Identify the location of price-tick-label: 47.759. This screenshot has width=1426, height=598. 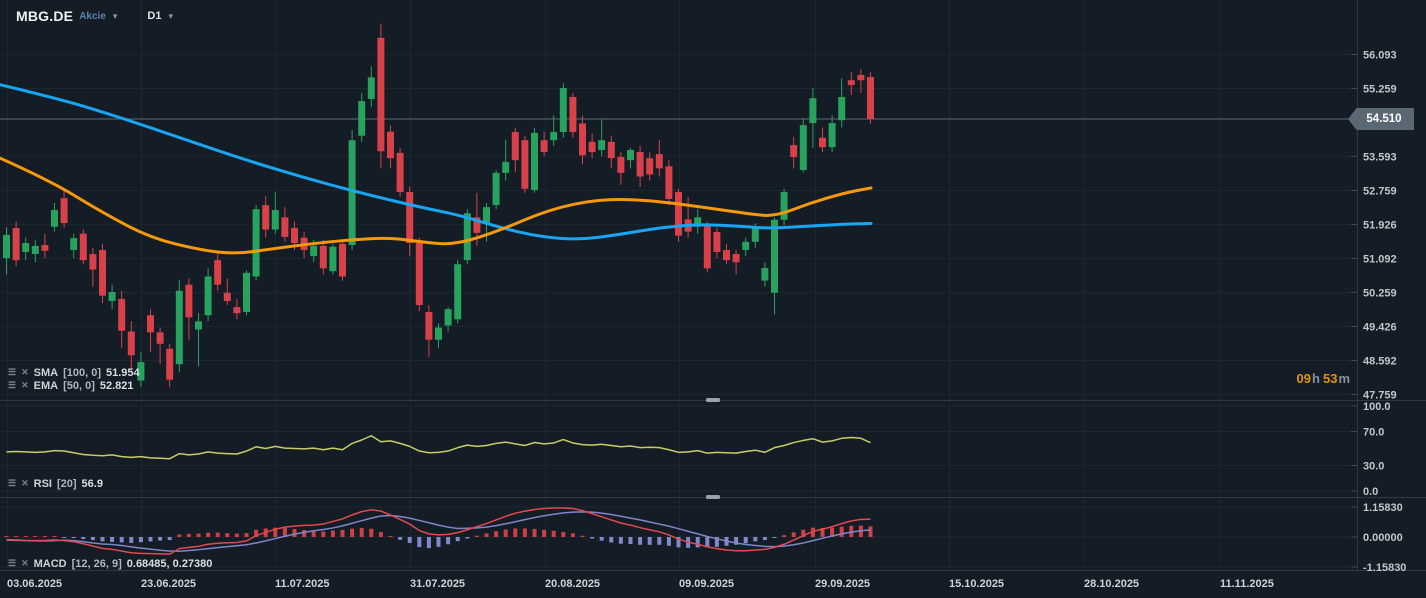
(1380, 395).